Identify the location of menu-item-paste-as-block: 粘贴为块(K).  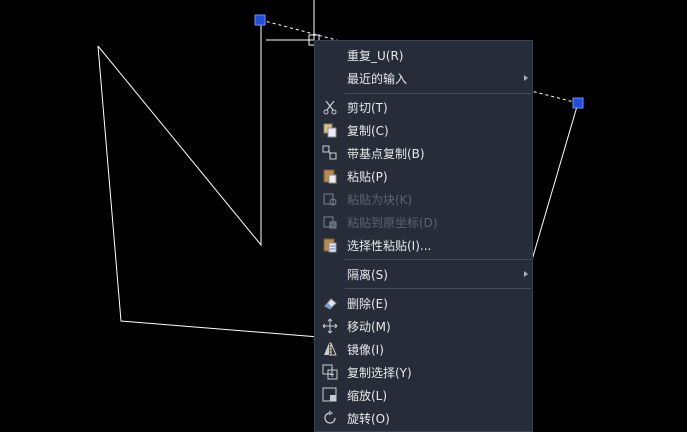
(423, 199).